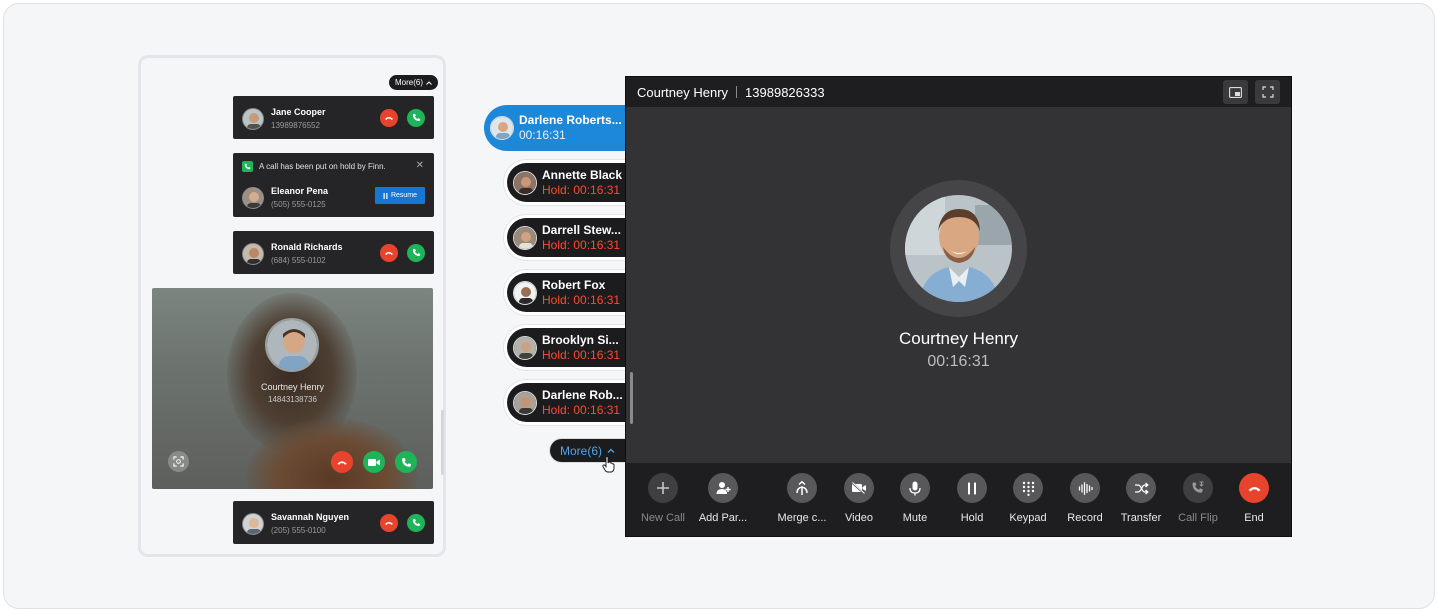 The width and height of the screenshot is (1438, 612). What do you see at coordinates (322, 166) in the screenshot?
I see `hold-message: A call has been put on hold by Finn.` at bounding box center [322, 166].